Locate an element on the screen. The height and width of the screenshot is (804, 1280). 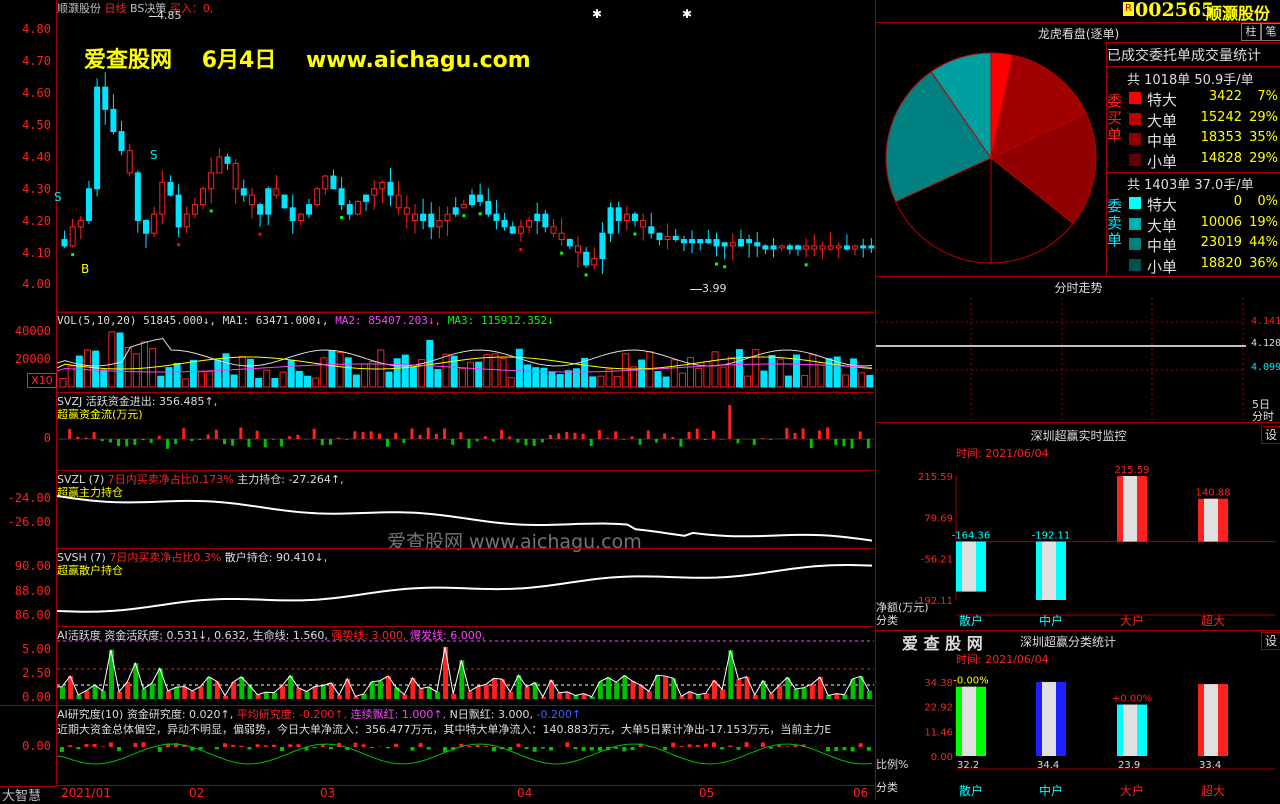
order-percent: 35% is located at coordinates (1260, 137).